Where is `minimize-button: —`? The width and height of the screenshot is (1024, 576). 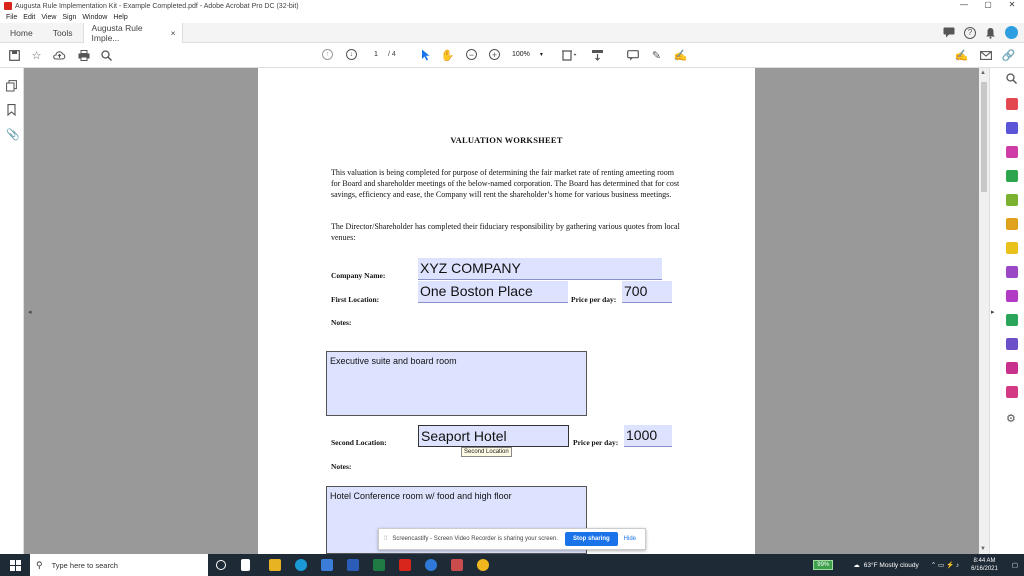 minimize-button: — is located at coordinates (964, 4).